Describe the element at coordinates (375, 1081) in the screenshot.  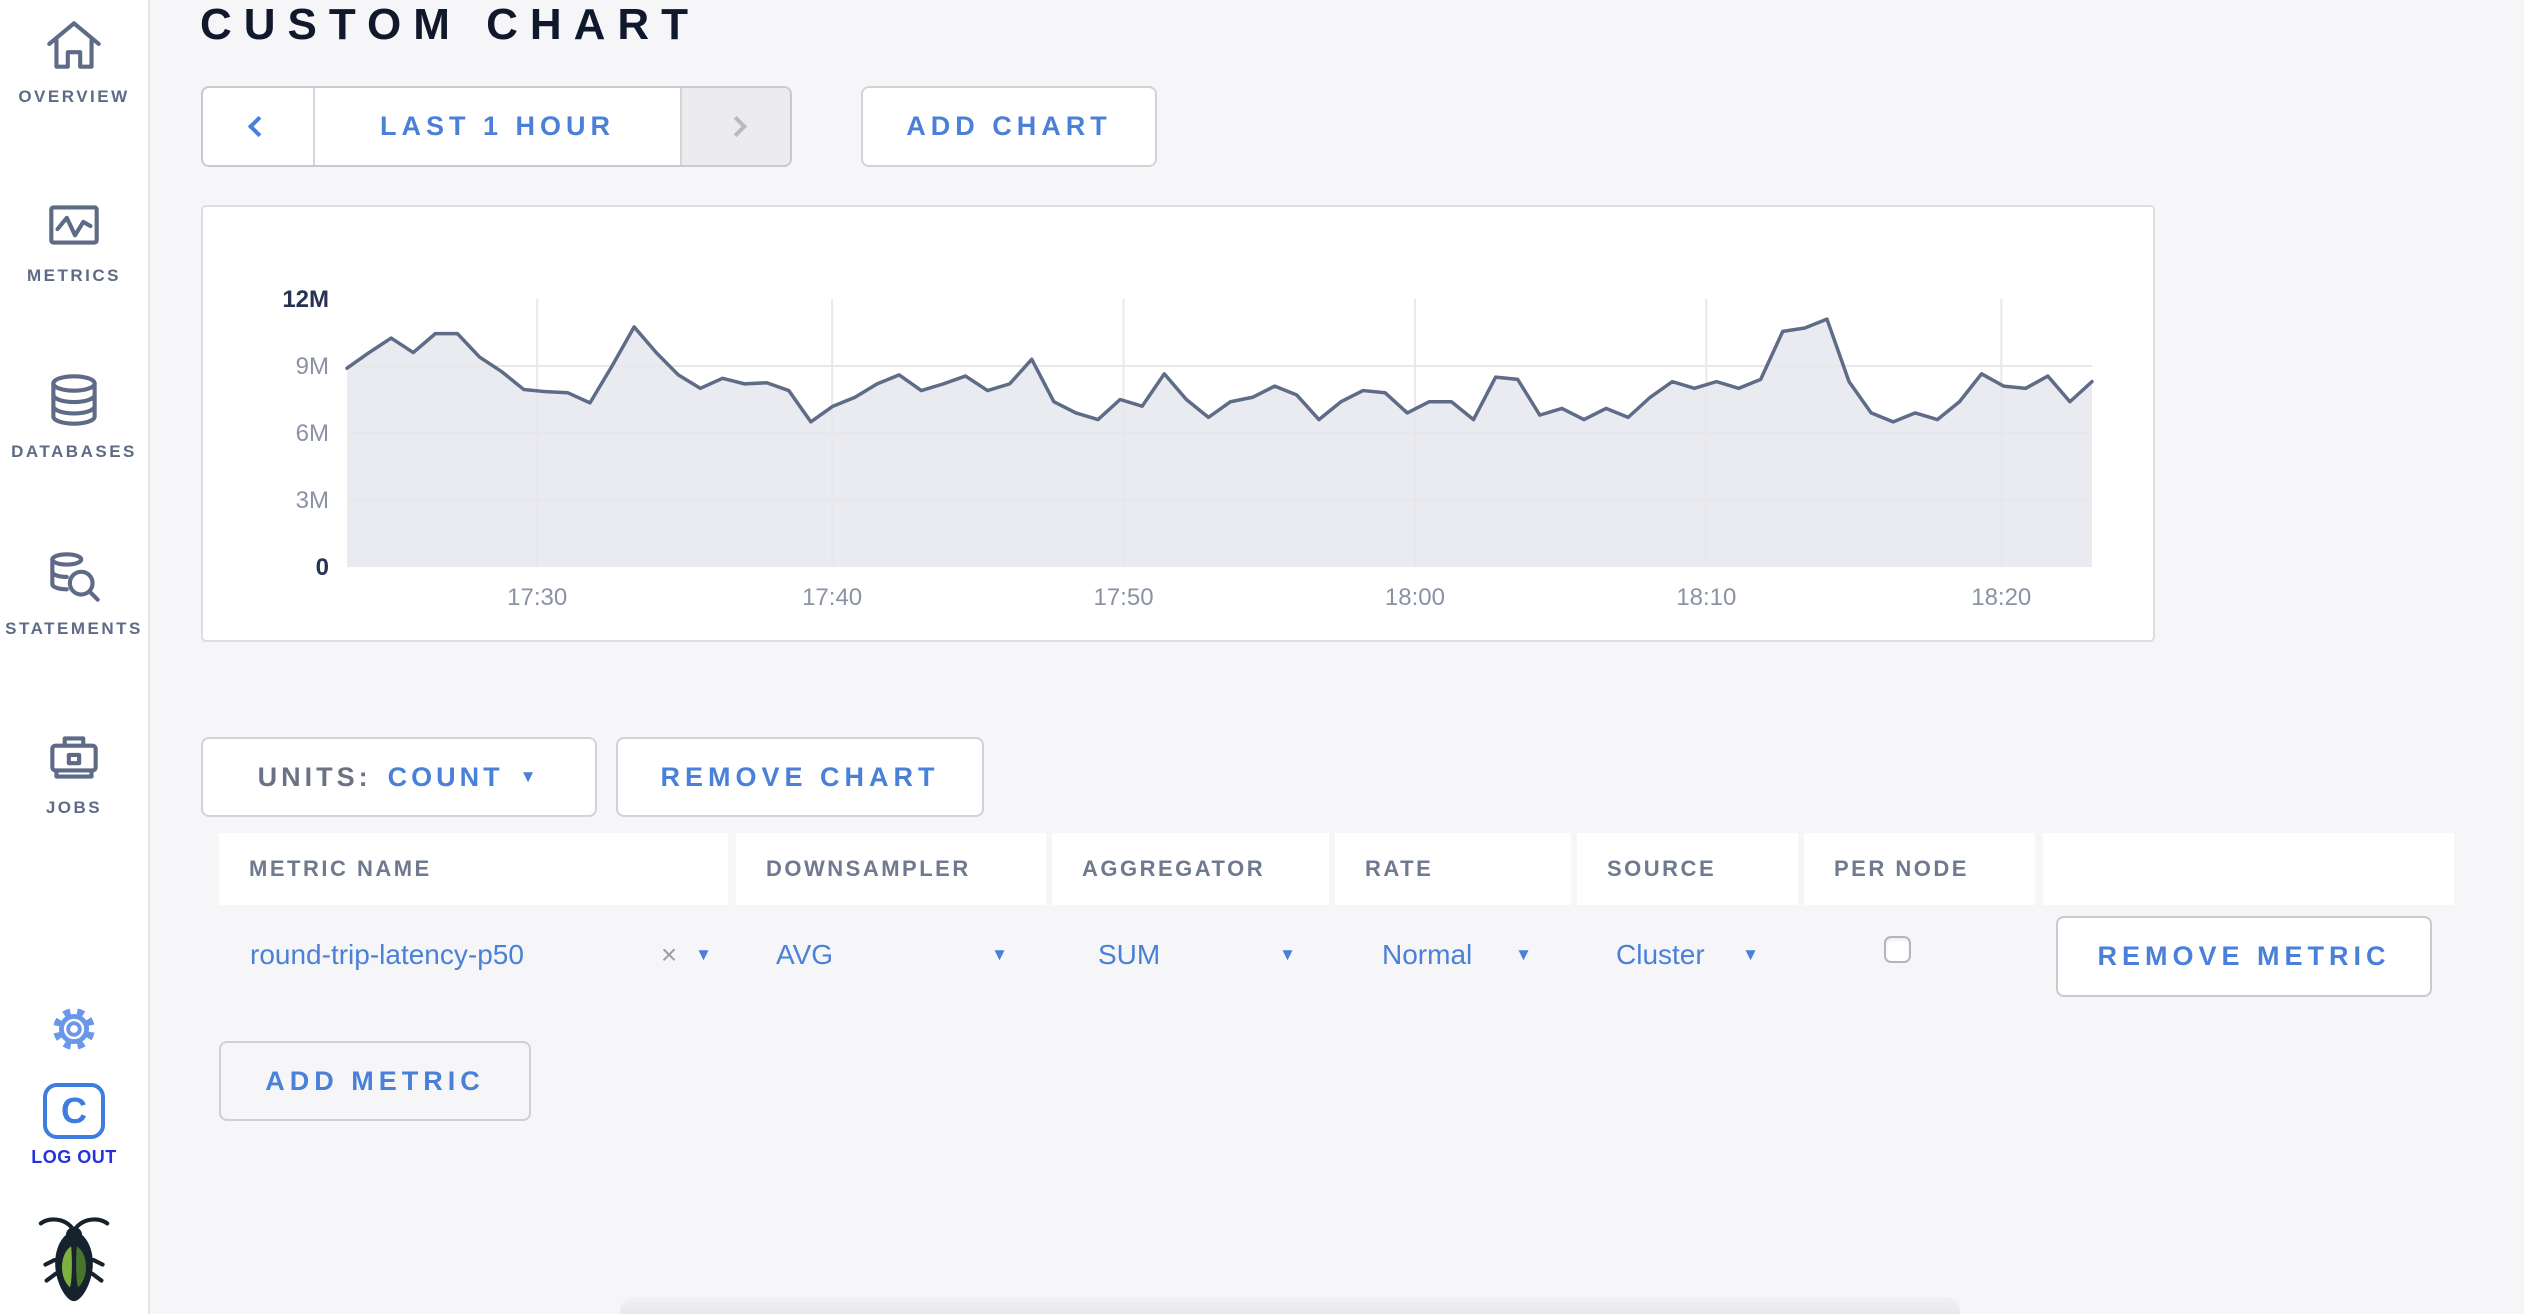
I see `add-metric-button: ADD METRIC` at that location.